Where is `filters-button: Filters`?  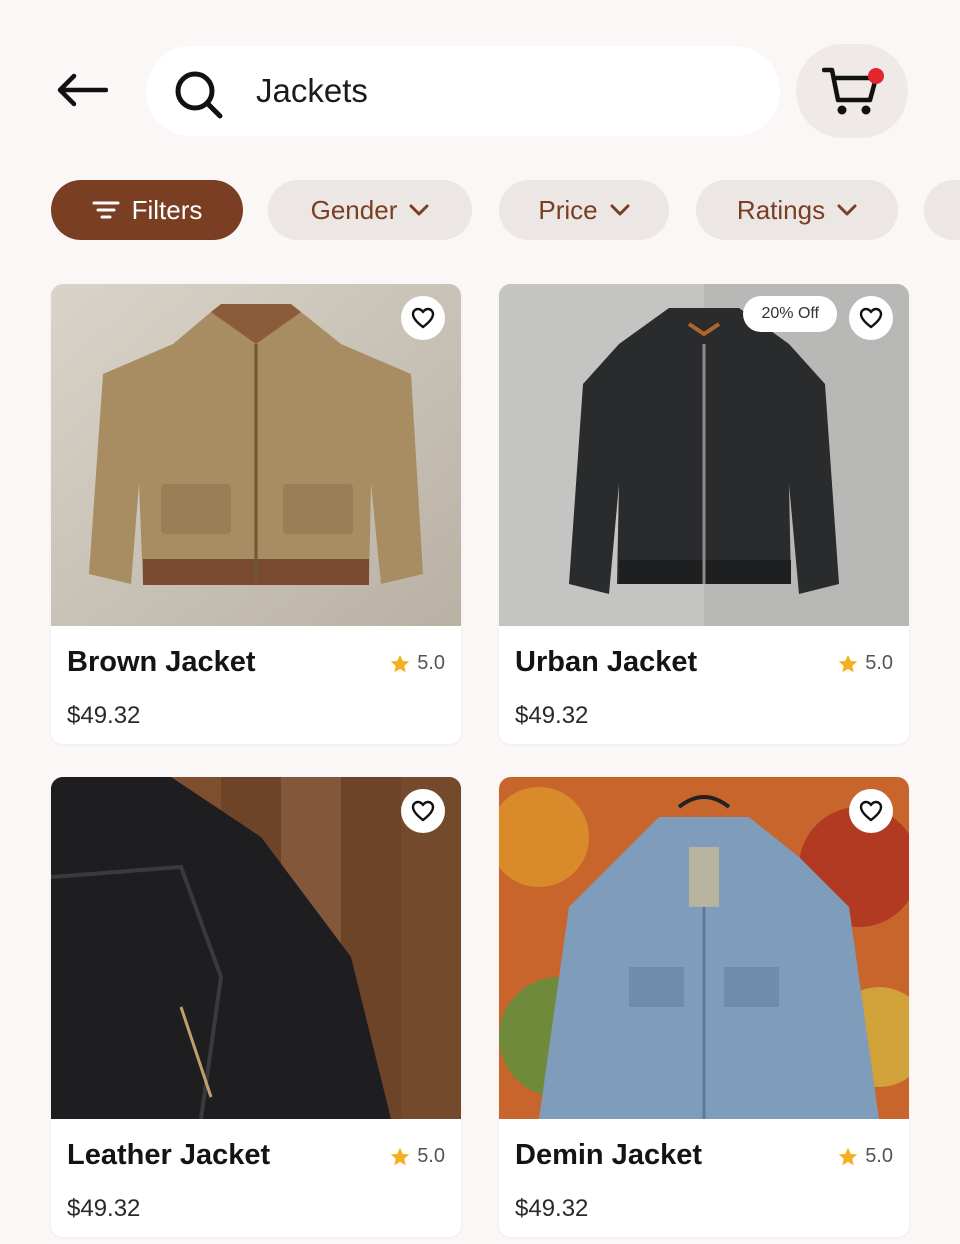 filters-button: Filters is located at coordinates (147, 210).